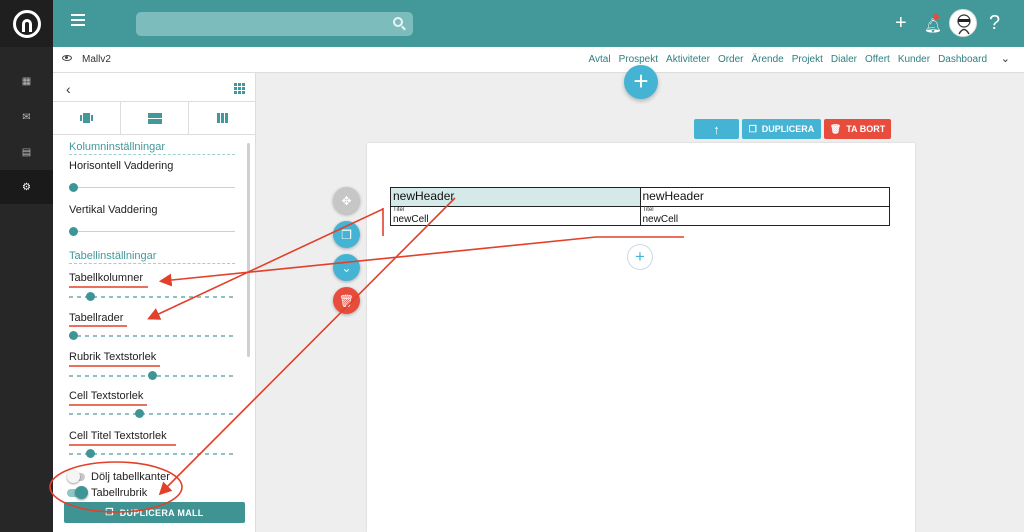 This screenshot has height=532, width=1024. What do you see at coordinates (77, 492) in the screenshot?
I see `table-header-toggle` at bounding box center [77, 492].